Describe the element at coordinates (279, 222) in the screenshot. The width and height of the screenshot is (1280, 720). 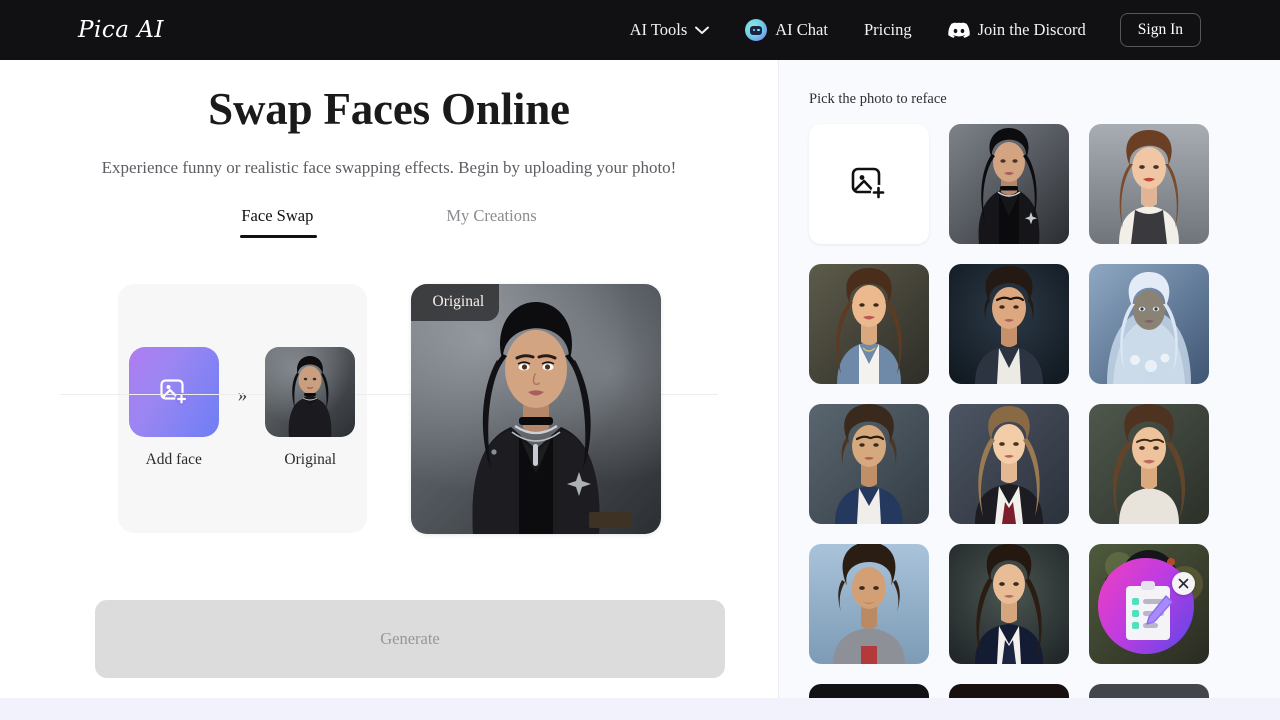
I see `tab-face-swap: Face Swap` at that location.